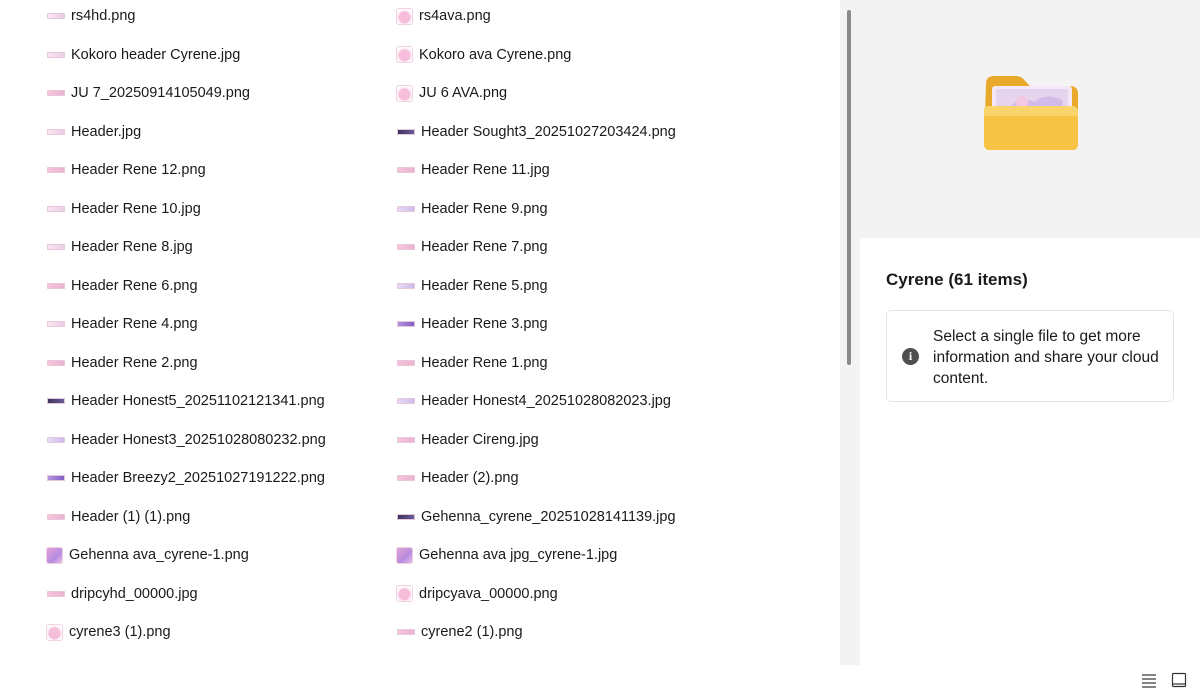 Image resolution: width=1200 pixels, height=695 pixels. What do you see at coordinates (131, 516) in the screenshot?
I see `file-name: Header (1) (1).png` at bounding box center [131, 516].